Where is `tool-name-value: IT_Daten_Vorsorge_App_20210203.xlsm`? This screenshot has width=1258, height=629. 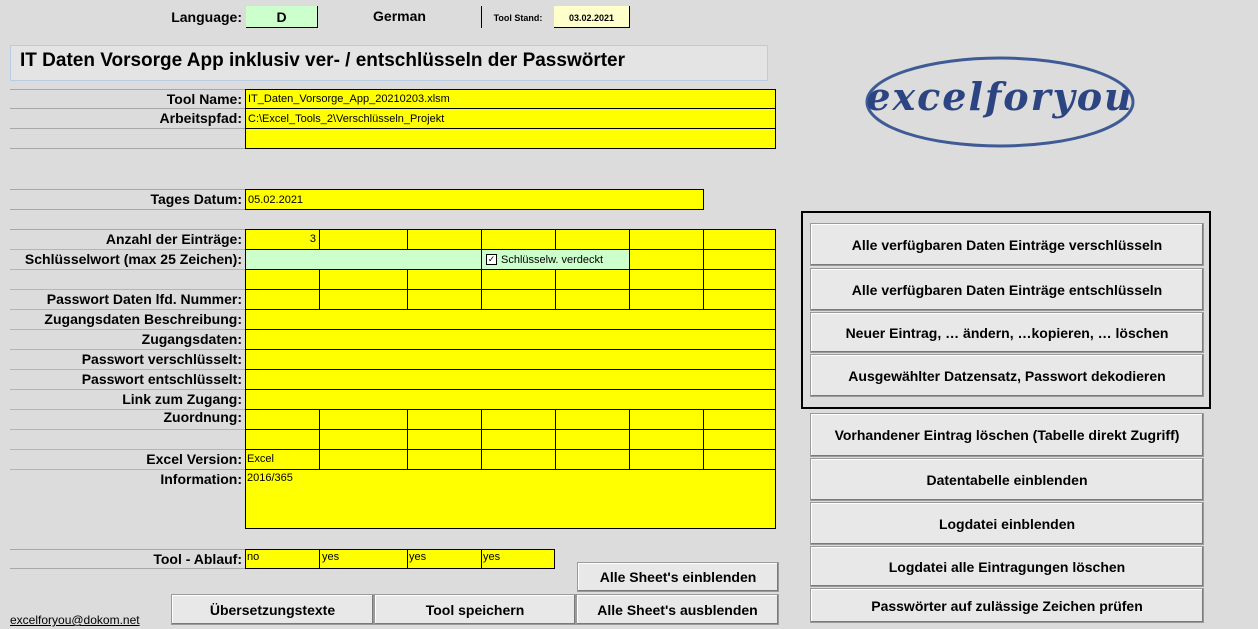 tool-name-value: IT_Daten_Vorsorge_App_20210203.xlsm is located at coordinates (510, 99).